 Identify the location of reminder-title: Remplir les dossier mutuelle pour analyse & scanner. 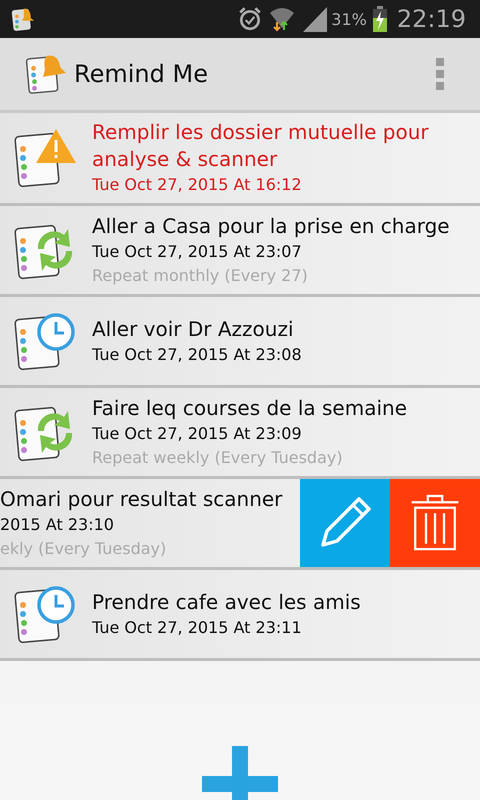
(261, 146).